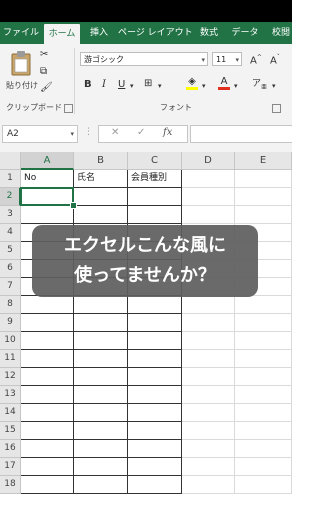 The height and width of the screenshot is (520, 320). I want to click on underline-button: U, so click(121, 85).